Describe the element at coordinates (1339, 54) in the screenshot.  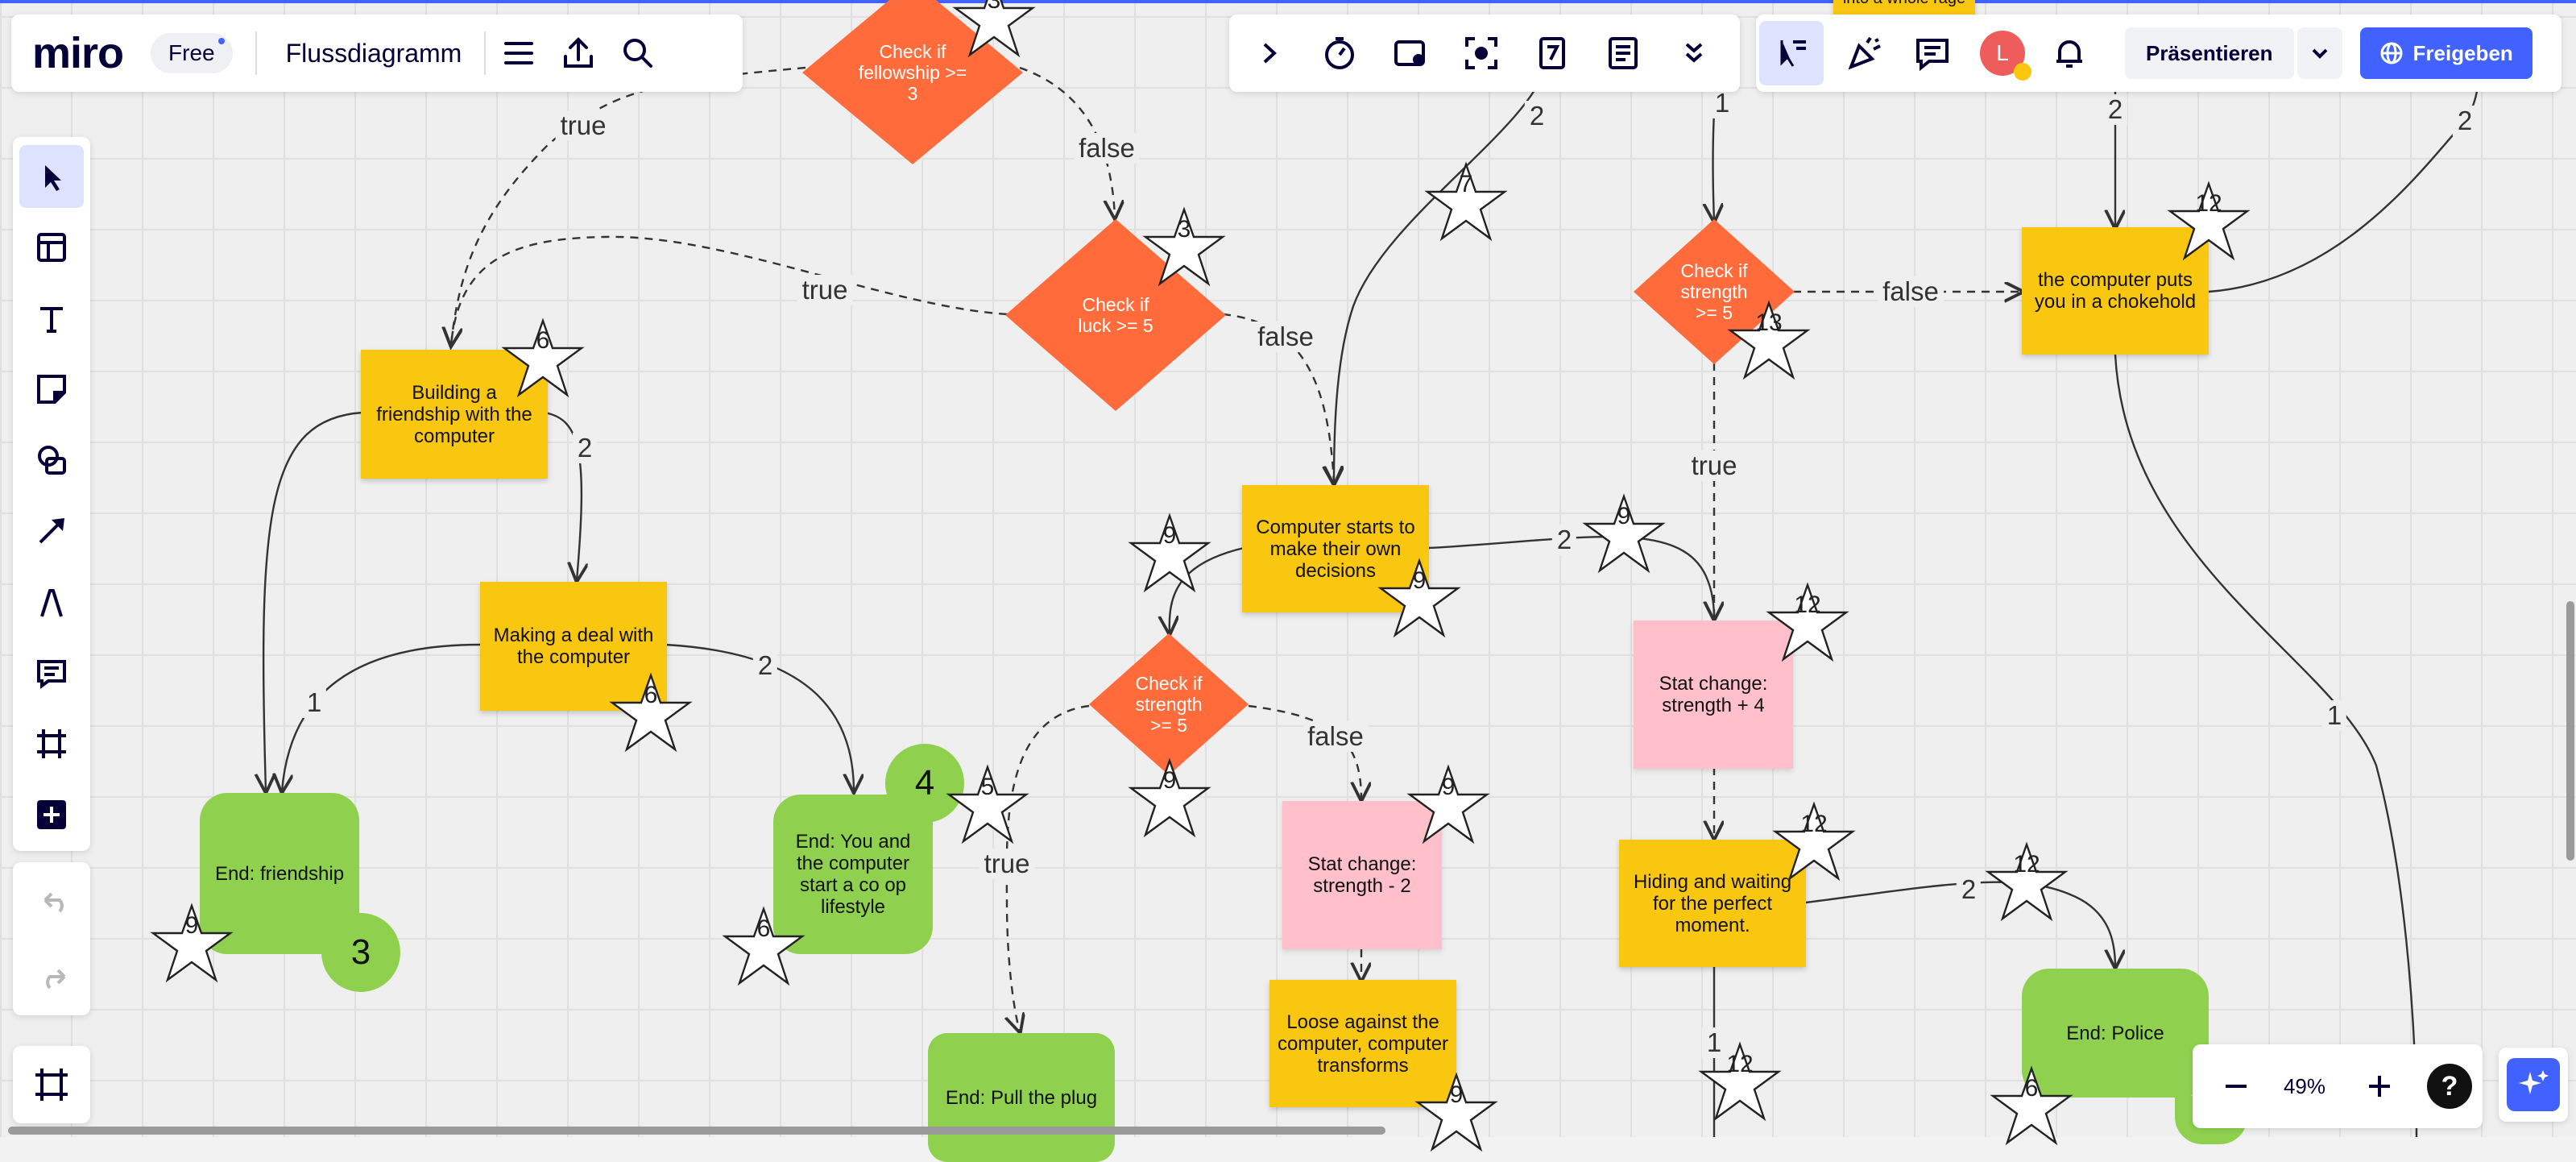
I see `timer-icon` at that location.